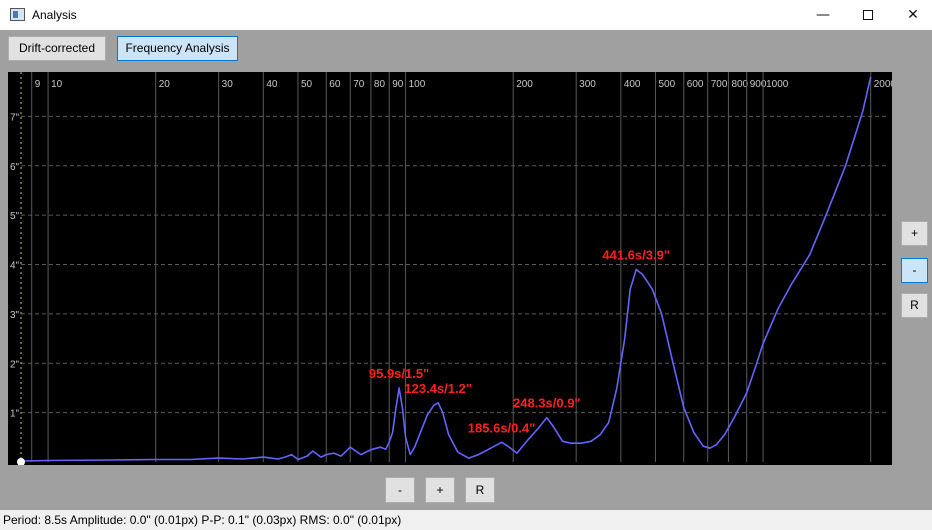 The height and width of the screenshot is (530, 932). What do you see at coordinates (57, 84) in the screenshot?
I see `x-tick-label: 10` at bounding box center [57, 84].